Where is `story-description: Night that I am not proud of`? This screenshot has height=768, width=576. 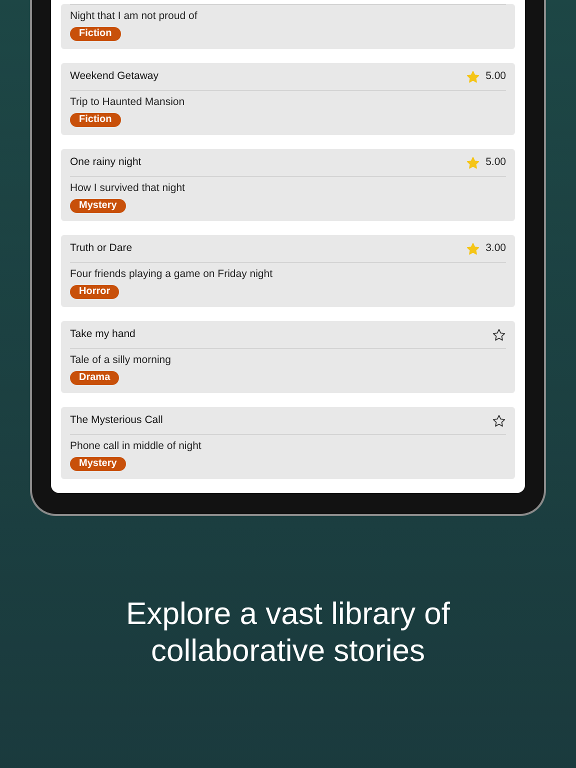 story-description: Night that I am not proud of is located at coordinates (134, 16).